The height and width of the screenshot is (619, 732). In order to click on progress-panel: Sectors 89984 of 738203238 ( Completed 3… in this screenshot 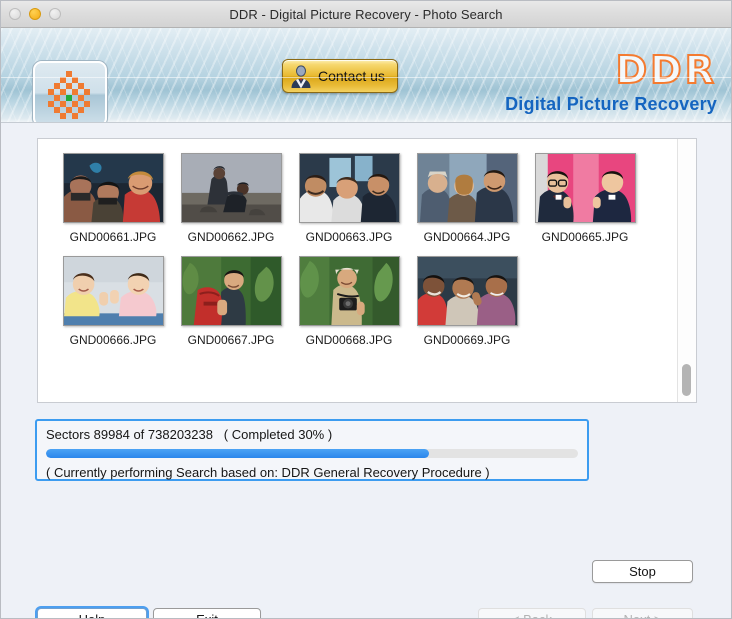, I will do `click(312, 450)`.